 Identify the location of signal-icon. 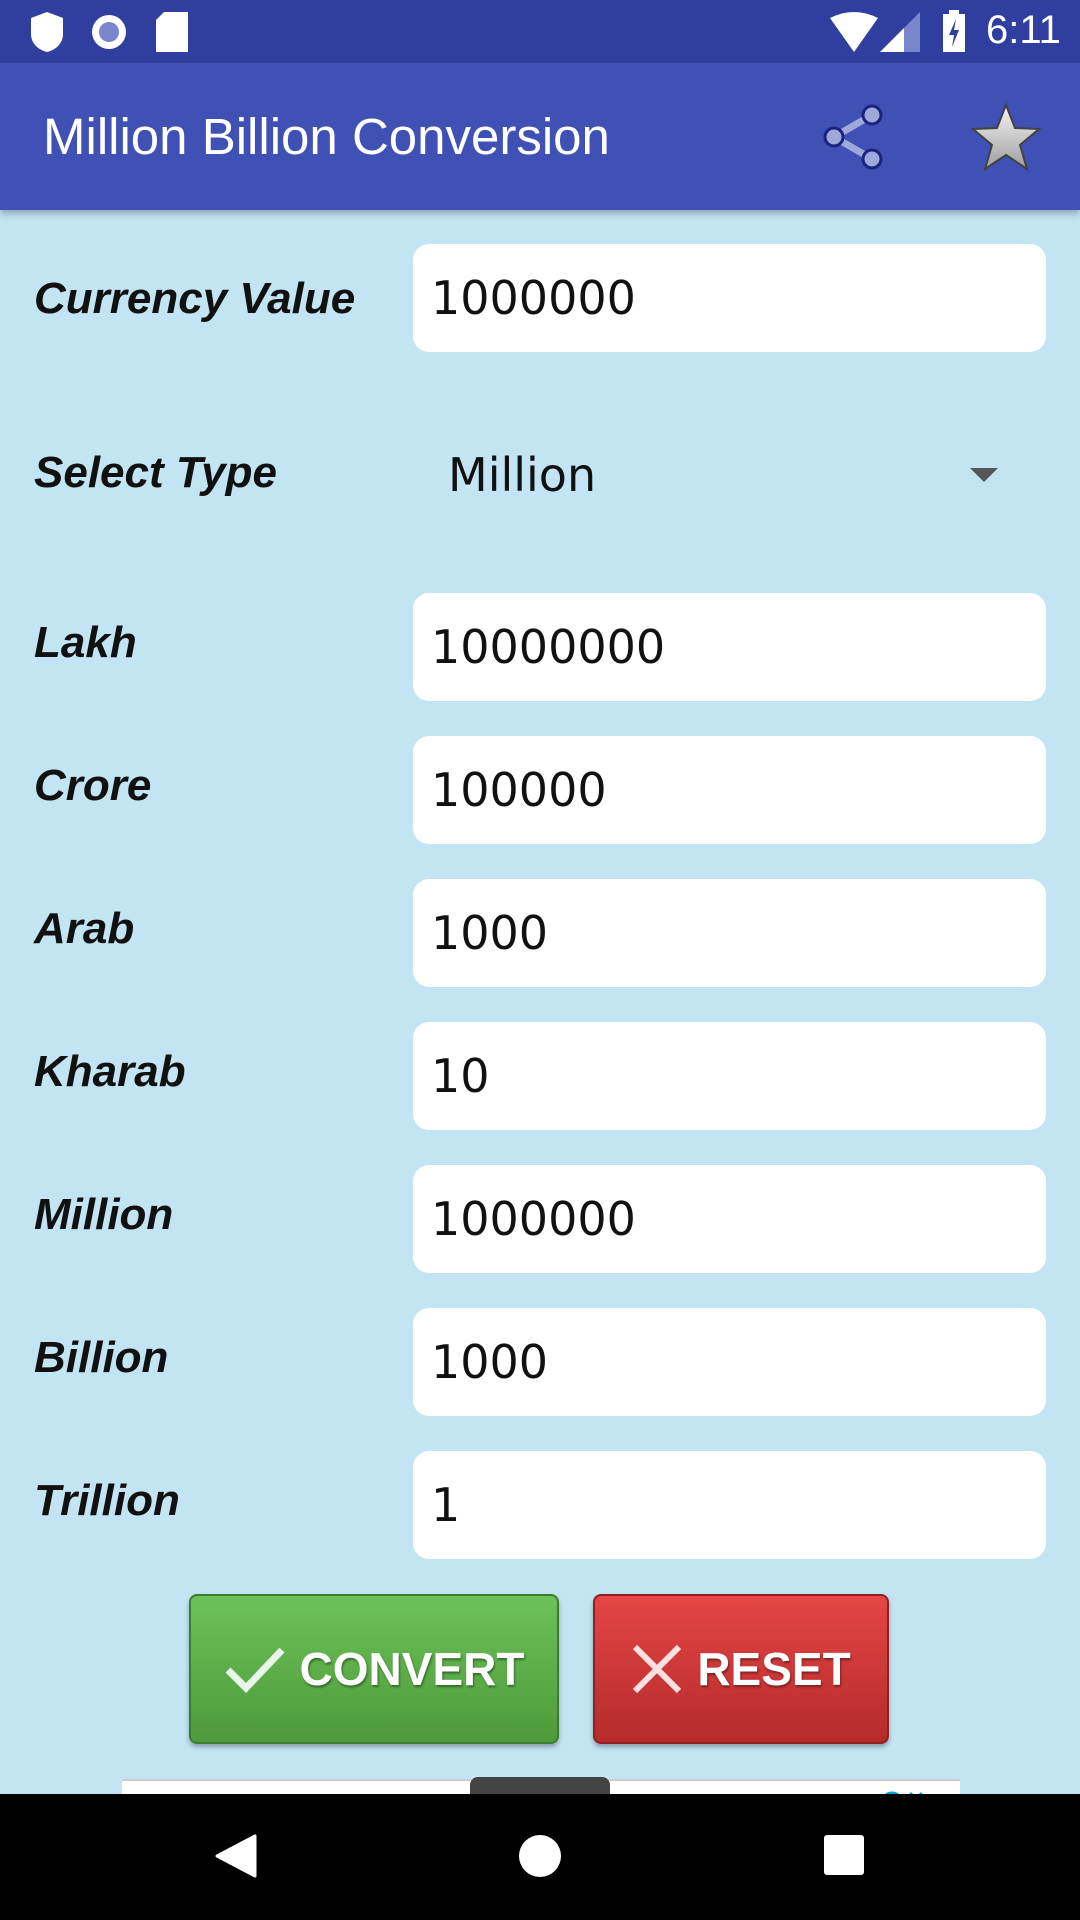
(900, 32).